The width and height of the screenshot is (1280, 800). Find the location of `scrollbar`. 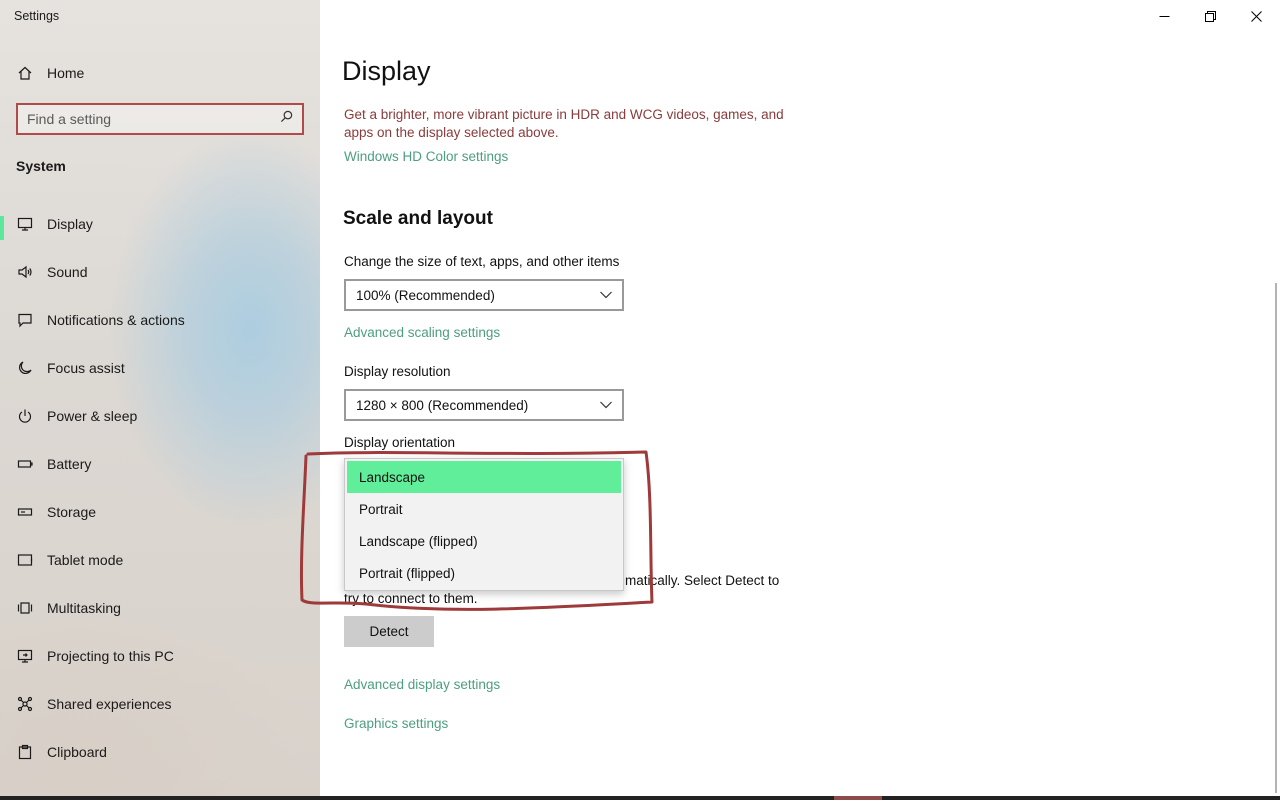

scrollbar is located at coordinates (1276, 538).